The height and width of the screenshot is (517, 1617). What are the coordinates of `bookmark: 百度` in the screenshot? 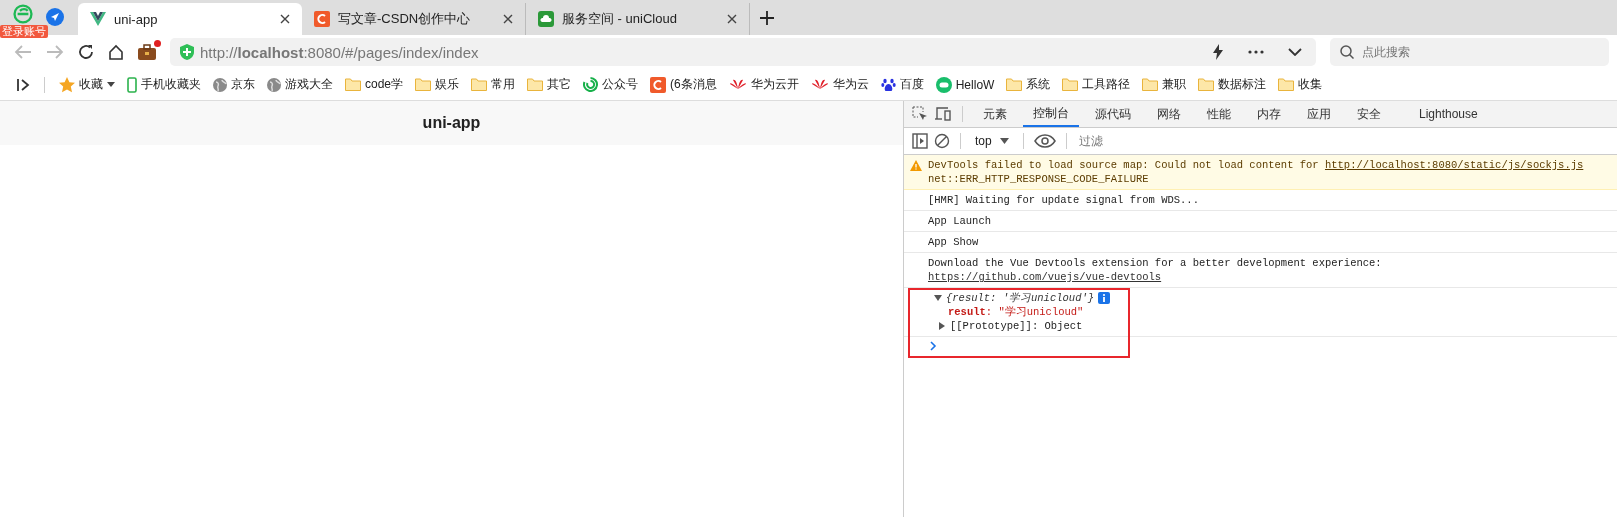 It's located at (902, 84).